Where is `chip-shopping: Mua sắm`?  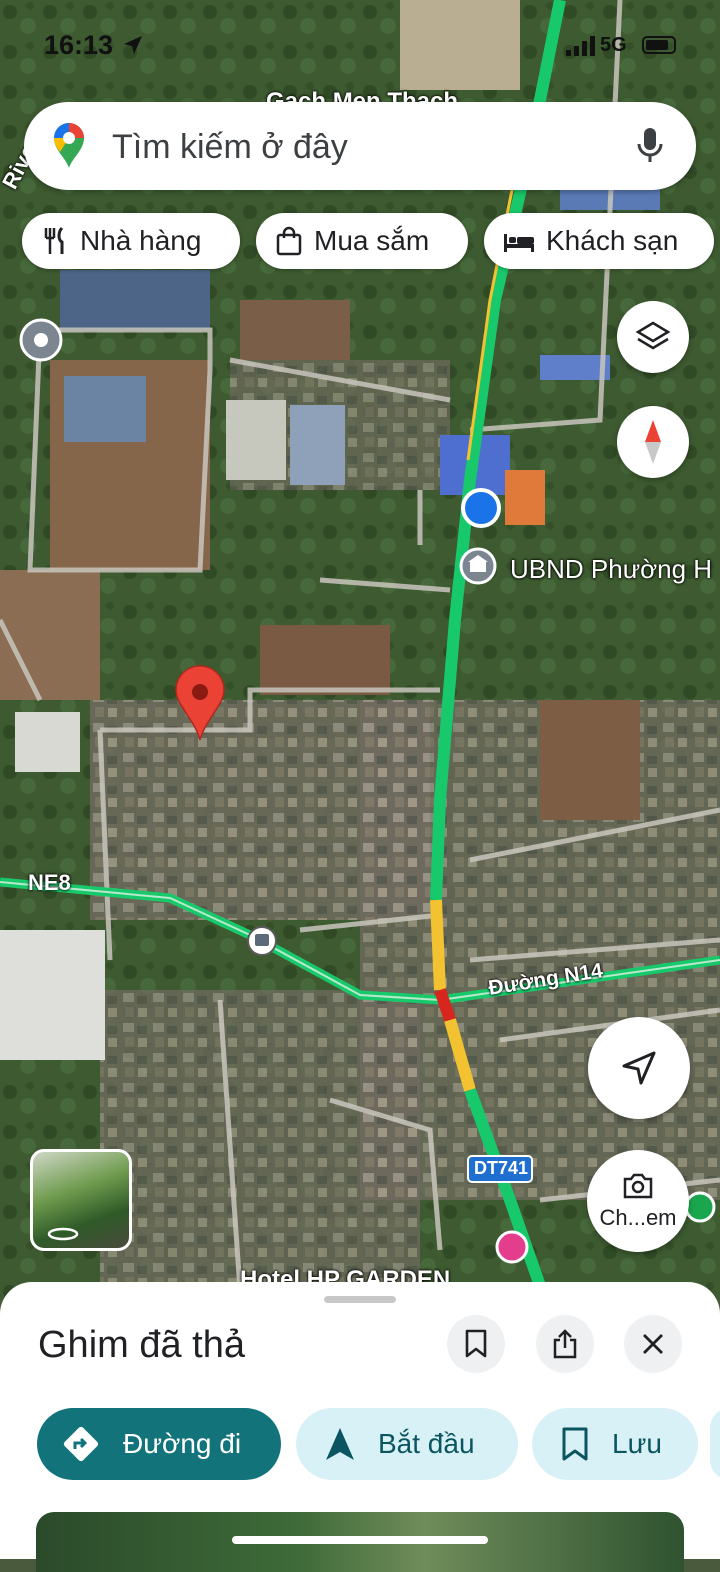 chip-shopping: Mua sắm is located at coordinates (362, 241).